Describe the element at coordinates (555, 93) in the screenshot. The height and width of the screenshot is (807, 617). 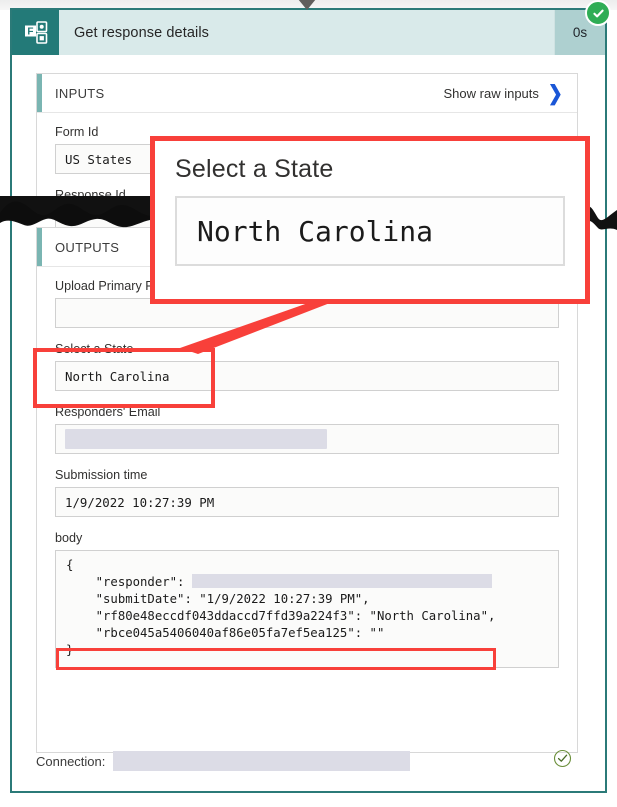
I see `chevron-right-icon: ❯` at that location.